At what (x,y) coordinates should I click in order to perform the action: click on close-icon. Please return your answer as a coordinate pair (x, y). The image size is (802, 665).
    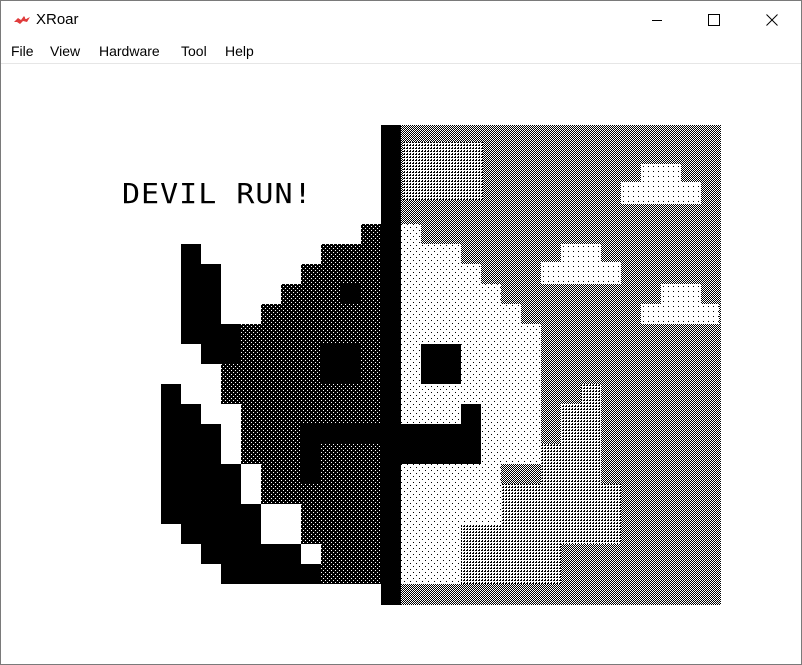
    Looking at the image, I should click on (772, 20).